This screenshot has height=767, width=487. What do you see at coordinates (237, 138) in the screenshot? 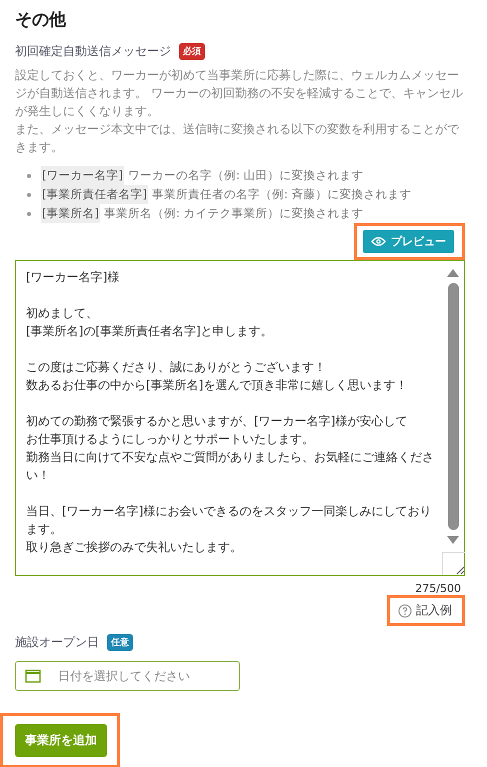
I see `description: また、メッセージ本文中では、送信時に変換される以下の変数を利用することができます。` at bounding box center [237, 138].